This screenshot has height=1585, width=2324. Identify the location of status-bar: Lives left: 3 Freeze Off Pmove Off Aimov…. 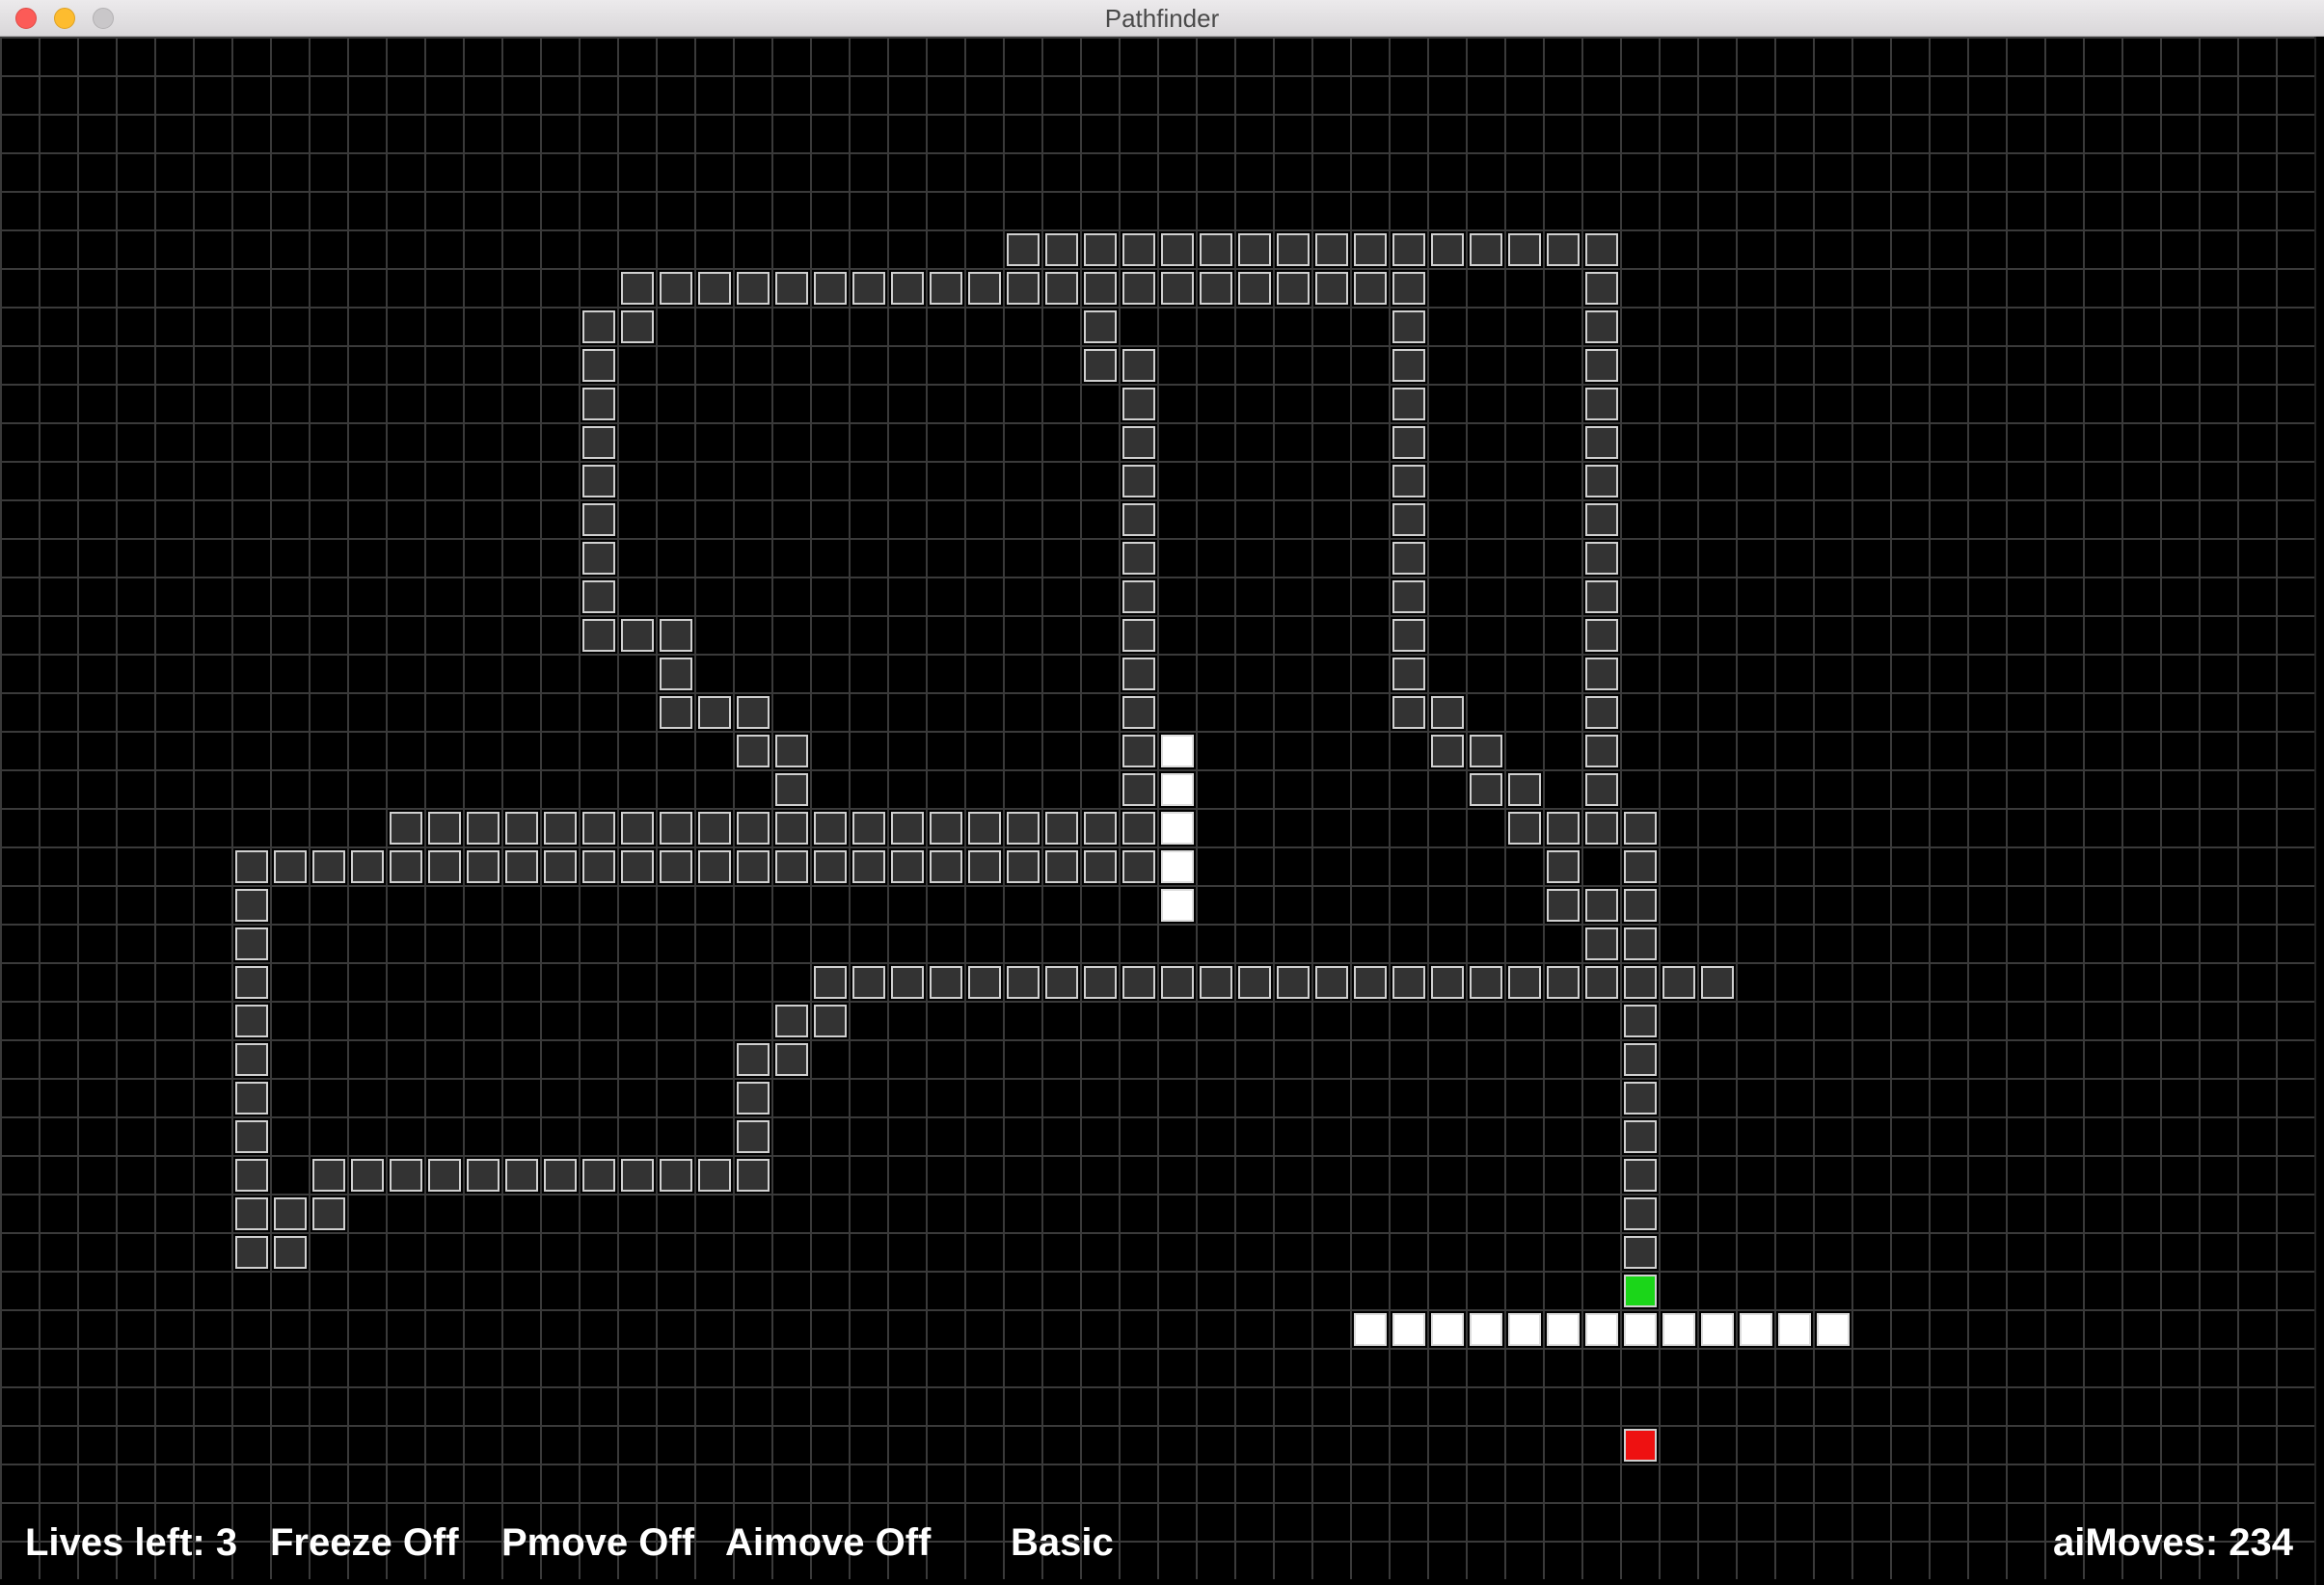
(1157, 1541).